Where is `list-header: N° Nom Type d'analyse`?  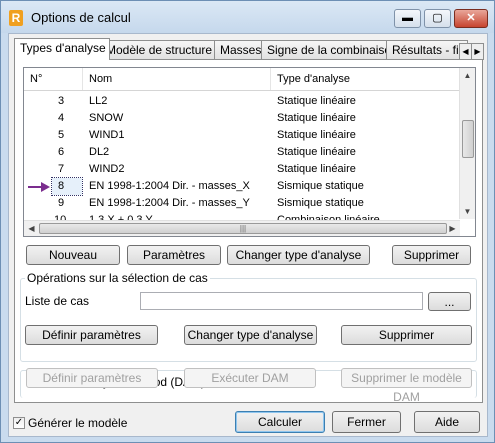 list-header: N° Nom Type d'analyse is located at coordinates (242, 79).